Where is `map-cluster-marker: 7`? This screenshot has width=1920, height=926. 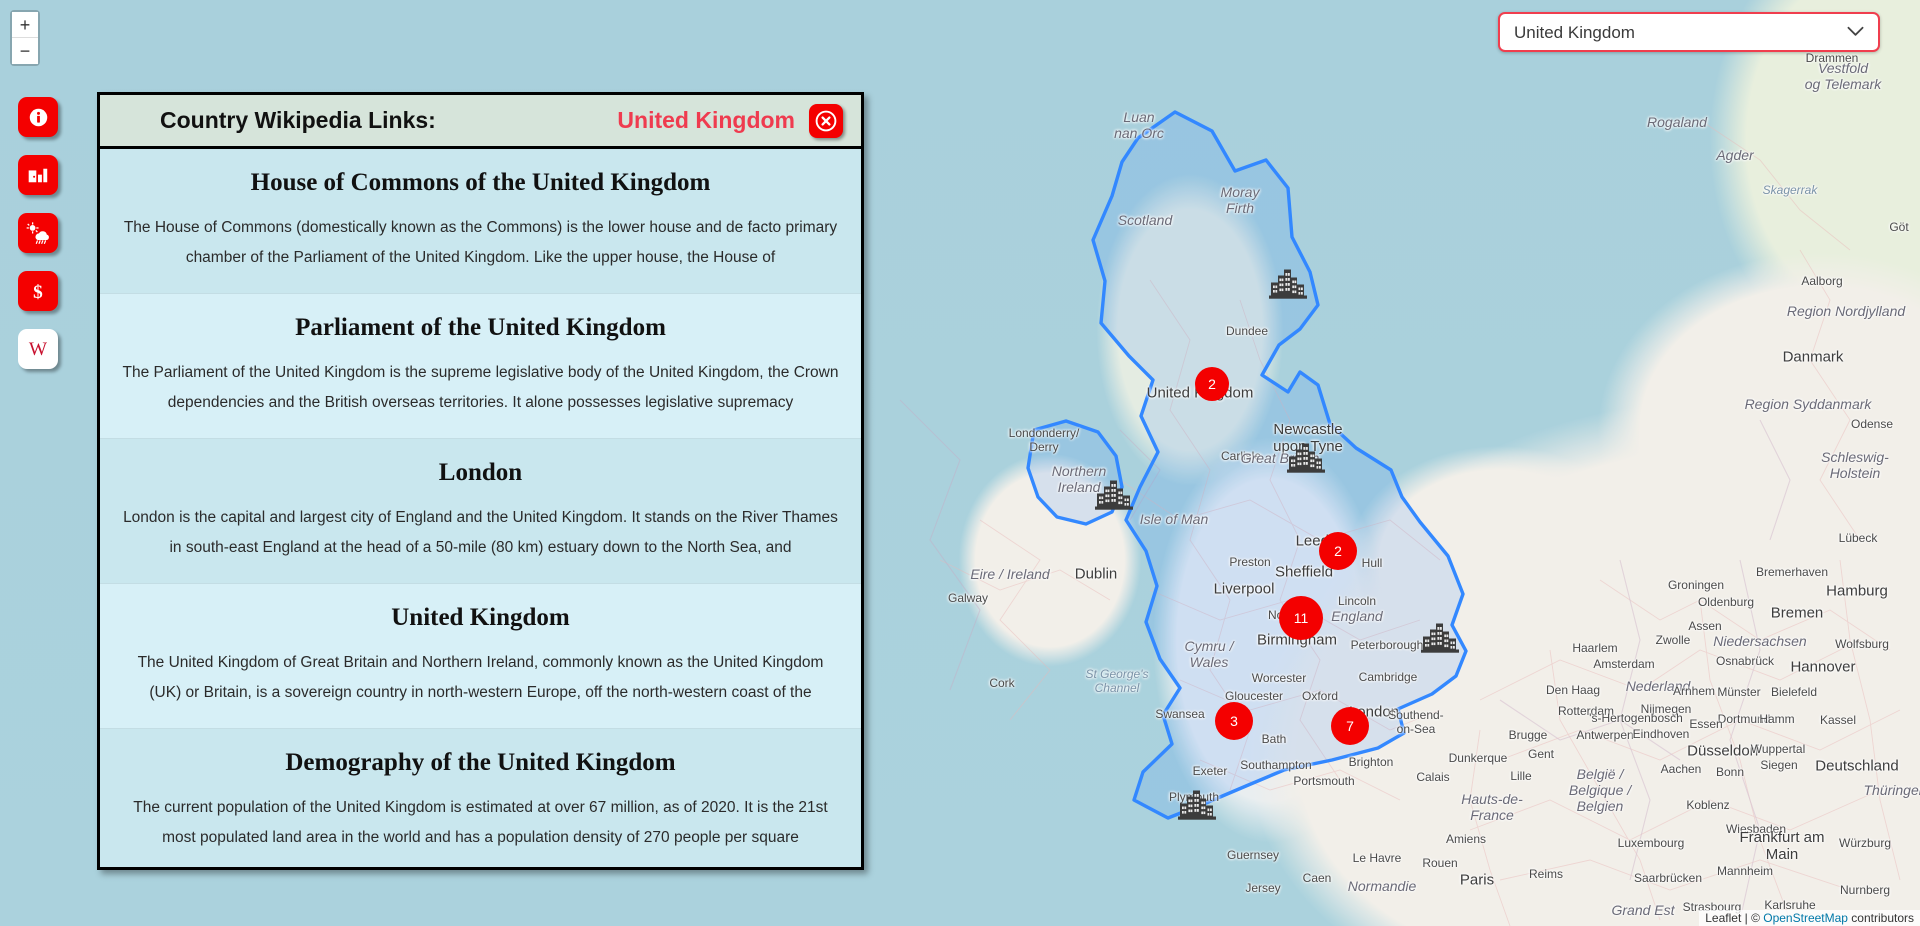
map-cluster-marker: 7 is located at coordinates (1350, 726).